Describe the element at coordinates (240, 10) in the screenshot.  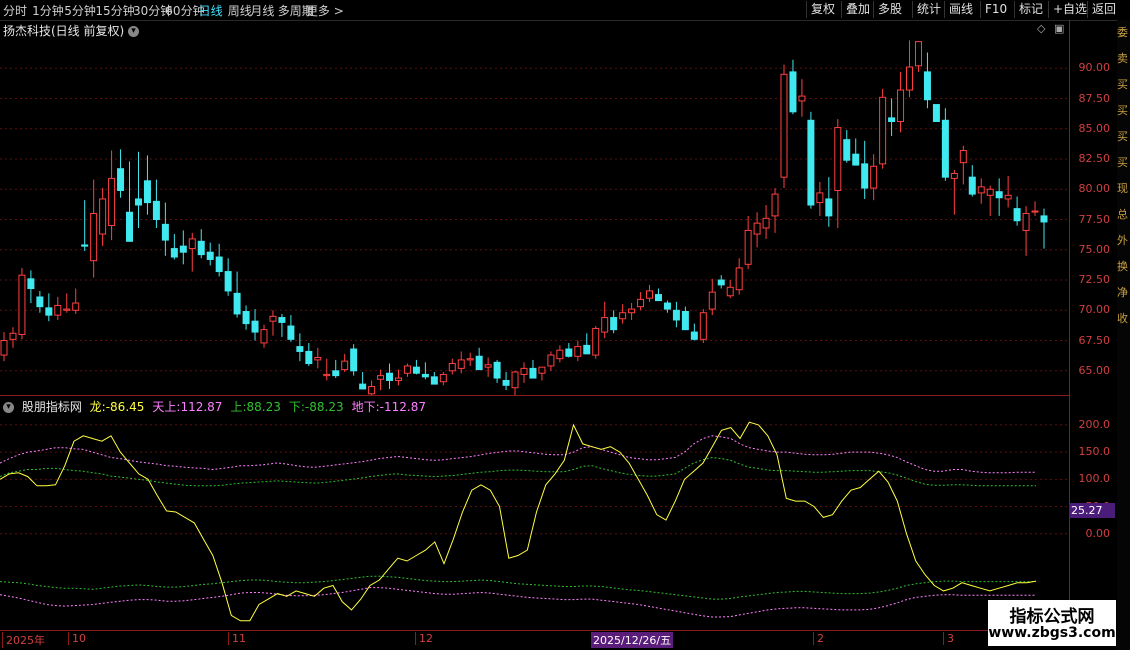
I see `period-8: 周线` at that location.